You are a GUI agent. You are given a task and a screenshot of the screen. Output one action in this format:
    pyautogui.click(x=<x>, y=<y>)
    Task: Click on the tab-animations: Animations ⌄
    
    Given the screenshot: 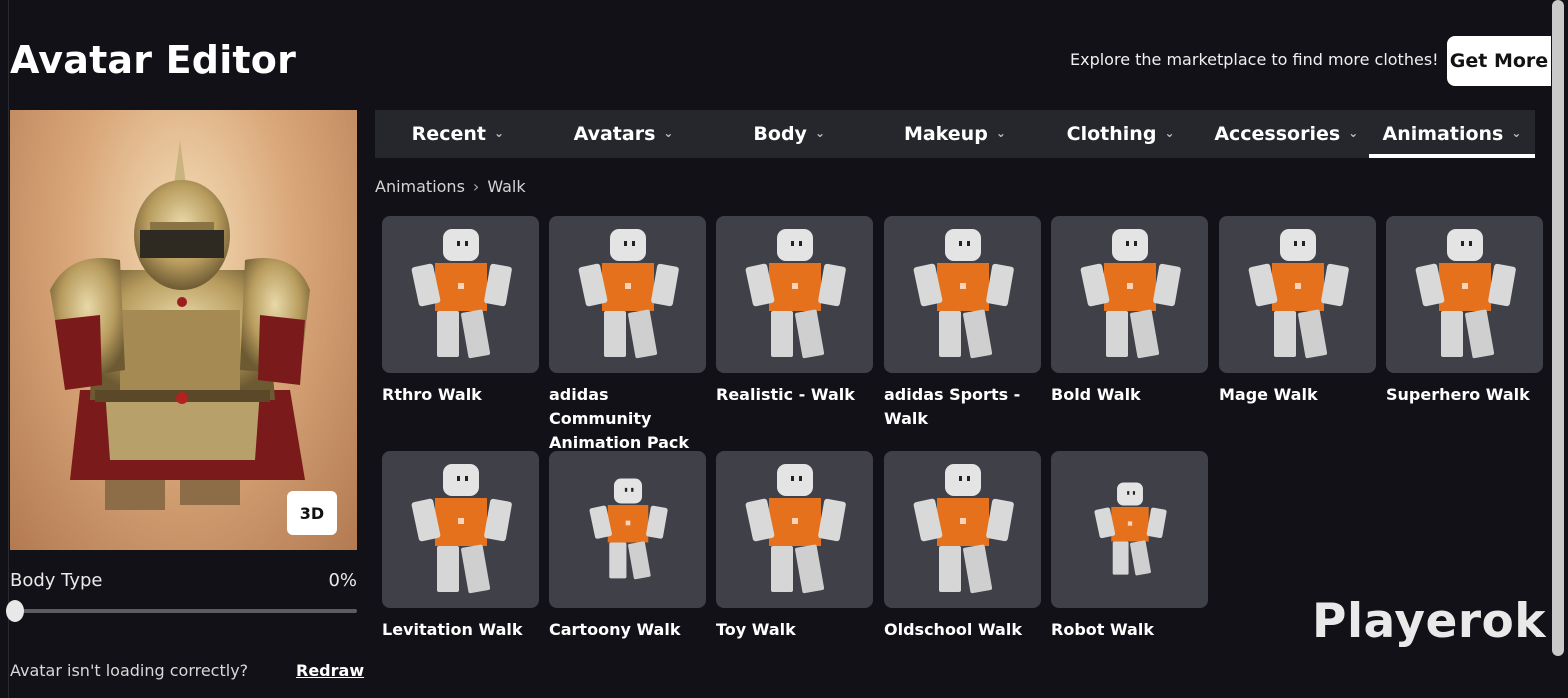 What is the action you would take?
    pyautogui.click(x=1452, y=134)
    